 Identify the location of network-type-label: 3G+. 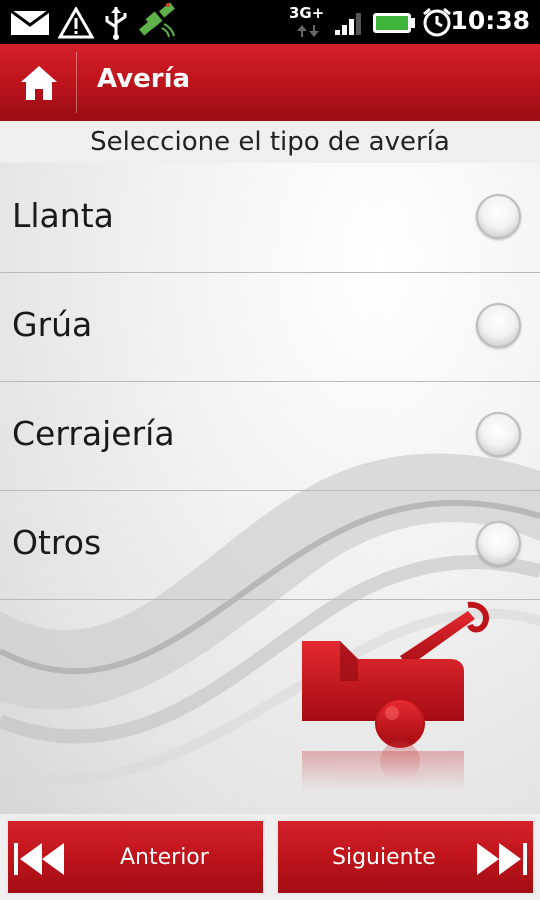
(307, 13).